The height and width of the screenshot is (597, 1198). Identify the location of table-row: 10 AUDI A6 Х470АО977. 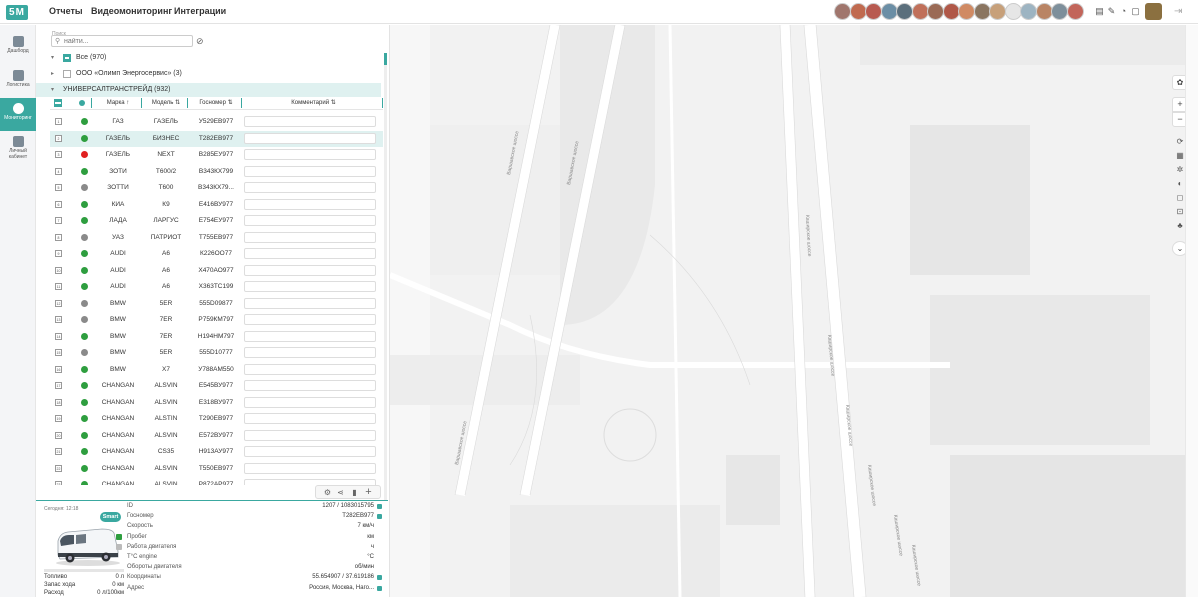
(216, 271).